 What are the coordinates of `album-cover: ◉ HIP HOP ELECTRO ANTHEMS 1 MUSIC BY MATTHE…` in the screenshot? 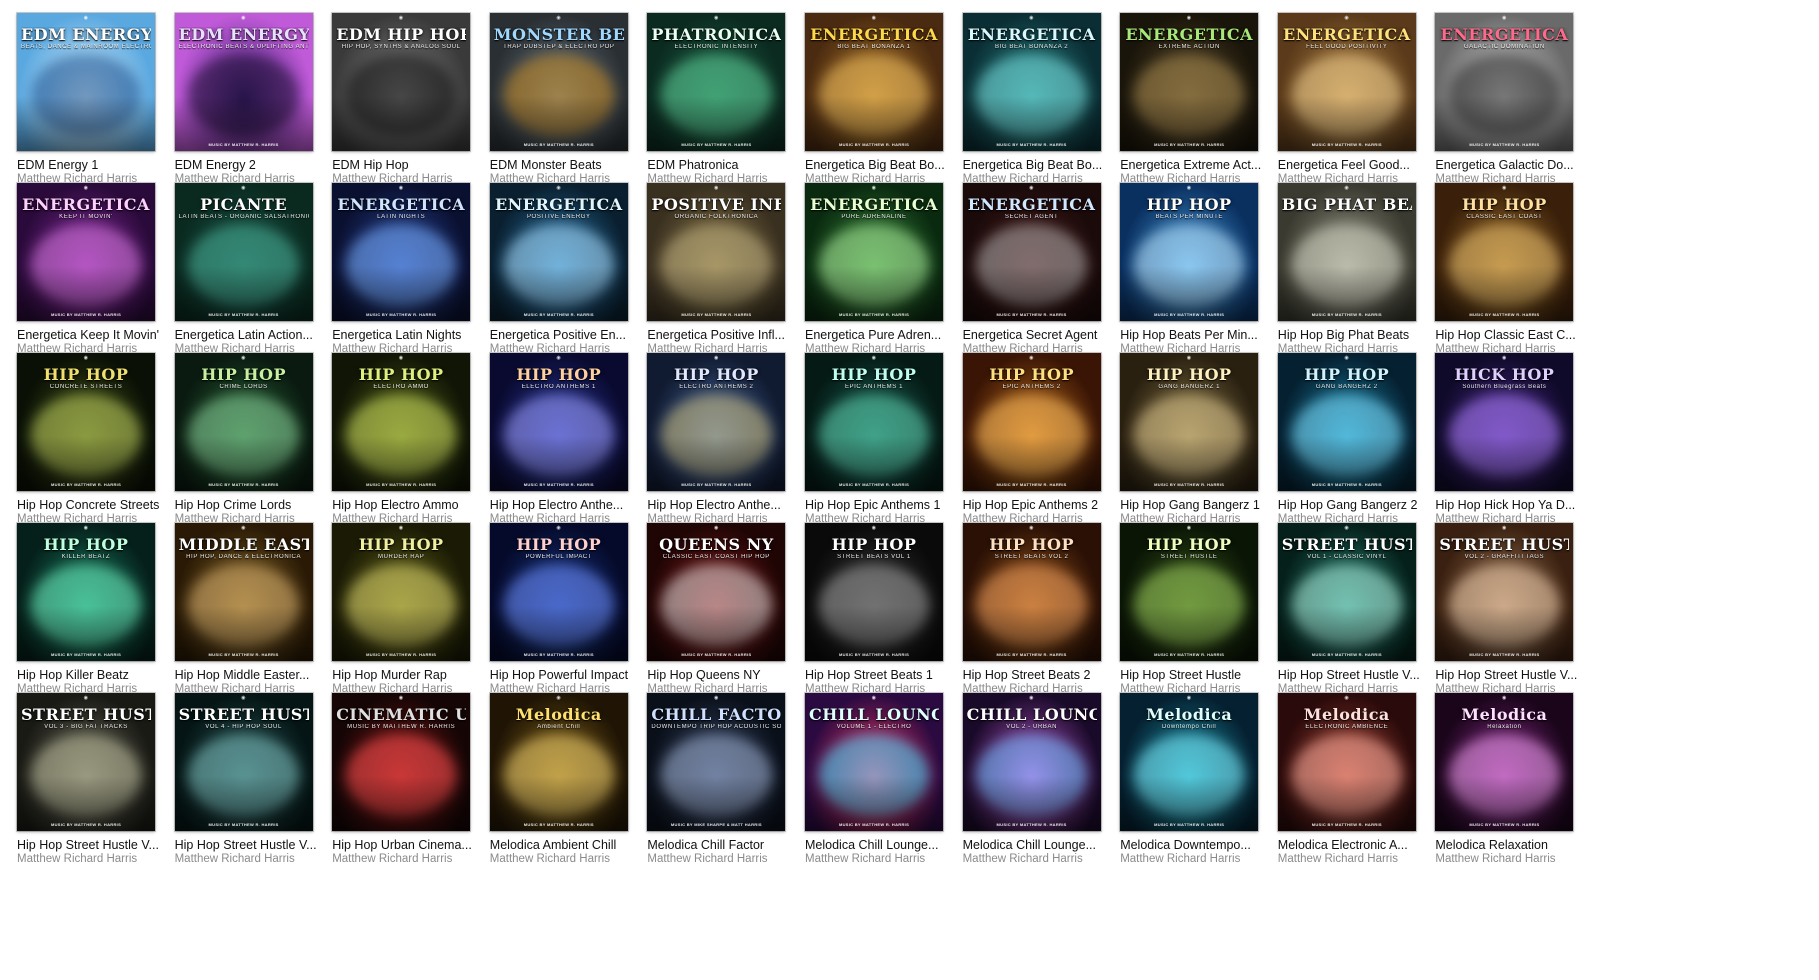 It's located at (558, 422).